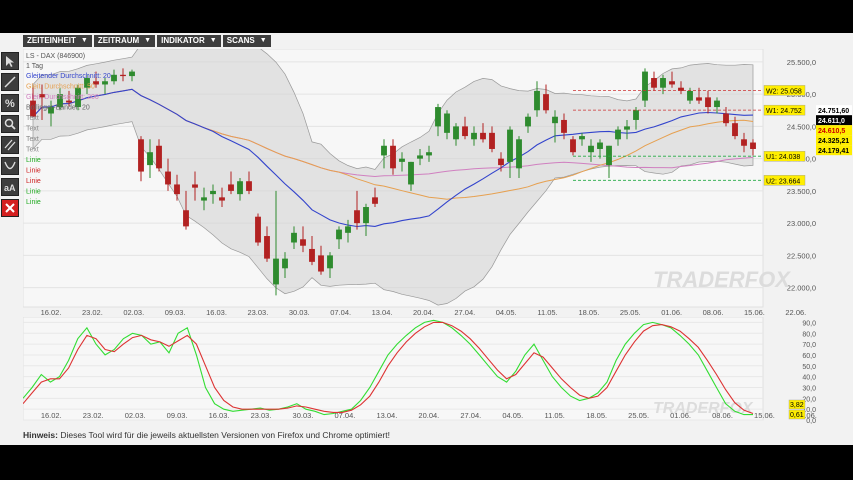 The image size is (853, 480). Describe the element at coordinates (470, 415) in the screenshot. I see `stochastic-x-tick-label: 27.04.` at that location.